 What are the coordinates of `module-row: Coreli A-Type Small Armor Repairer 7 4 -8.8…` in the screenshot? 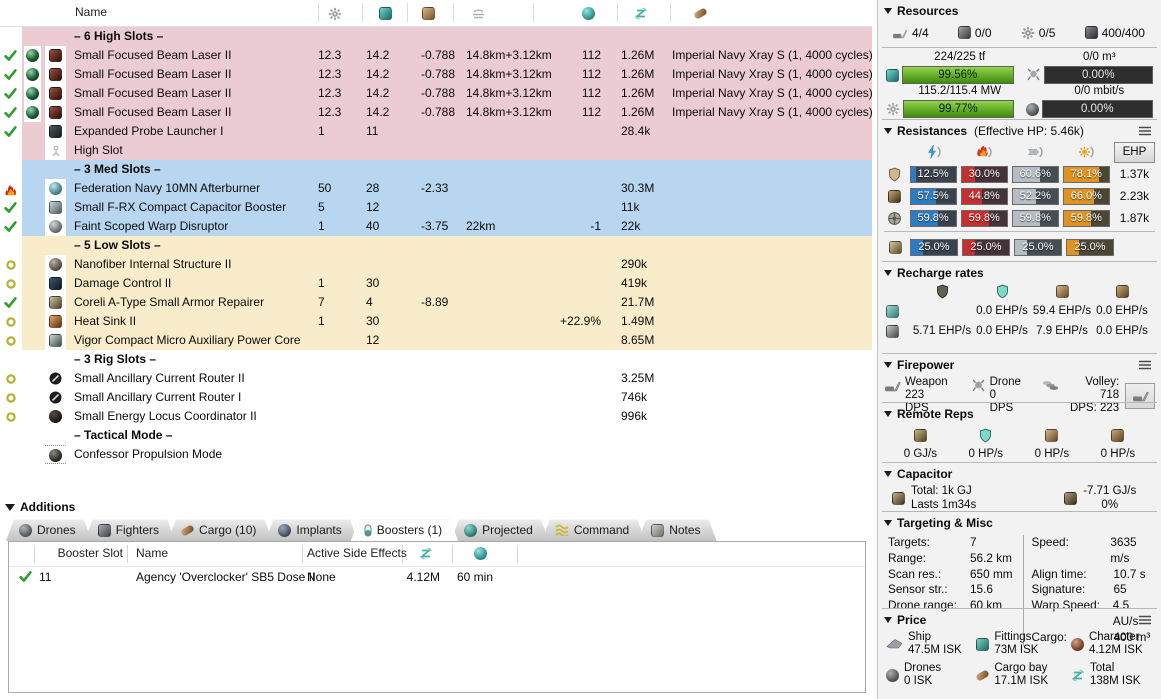 It's located at (436, 302).